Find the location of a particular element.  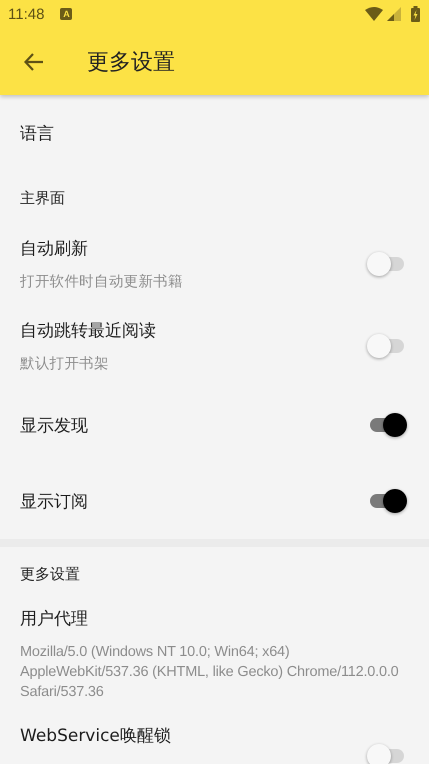

setting-item: 用户代理 Mozilla/5.0 (Windows NT 10.0; Win64; x64) AppleWebKit/537.36 (KHTML, like Gecko) Chrome/112.0.0.0 Safari/537.36 is located at coordinates (214, 654).